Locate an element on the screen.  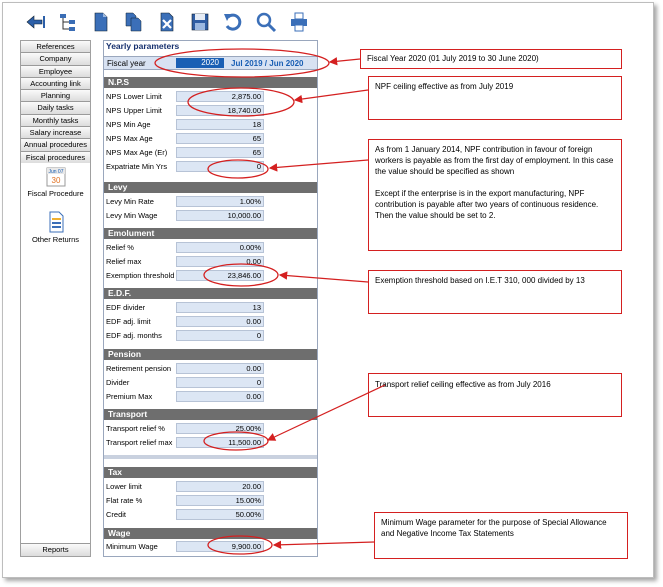
param-row: Levy Min Wage 10,000.00 is located at coordinates (210, 216).